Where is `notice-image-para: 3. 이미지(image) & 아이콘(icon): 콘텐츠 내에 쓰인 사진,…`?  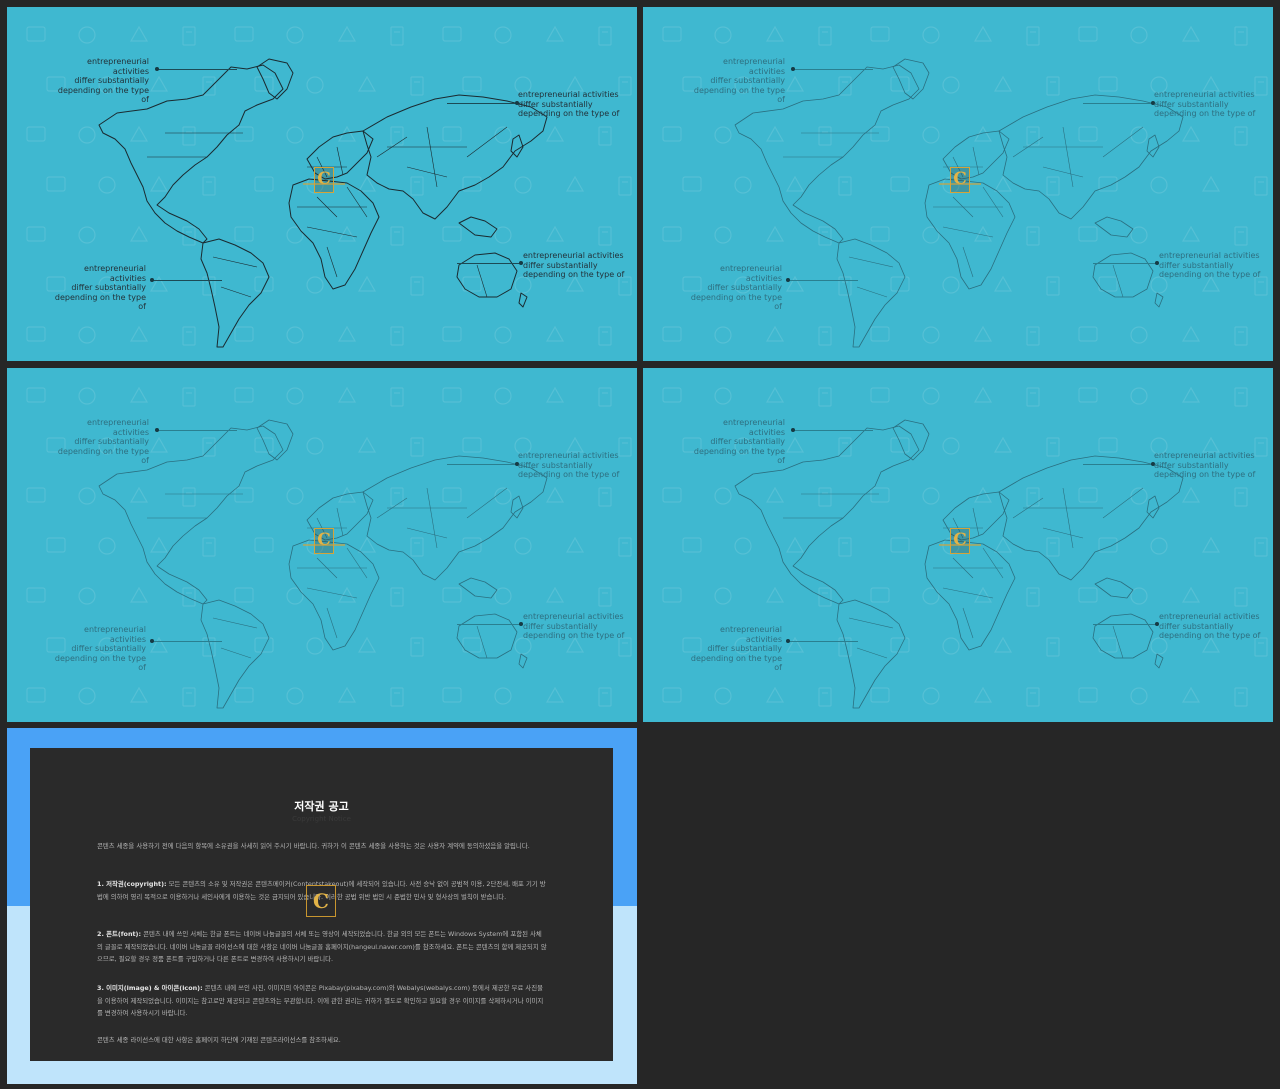 notice-image-para: 3. 이미지(image) & 아이콘(icon): 콘텐츠 내에 쓰인 사진,… is located at coordinates (322, 1001).